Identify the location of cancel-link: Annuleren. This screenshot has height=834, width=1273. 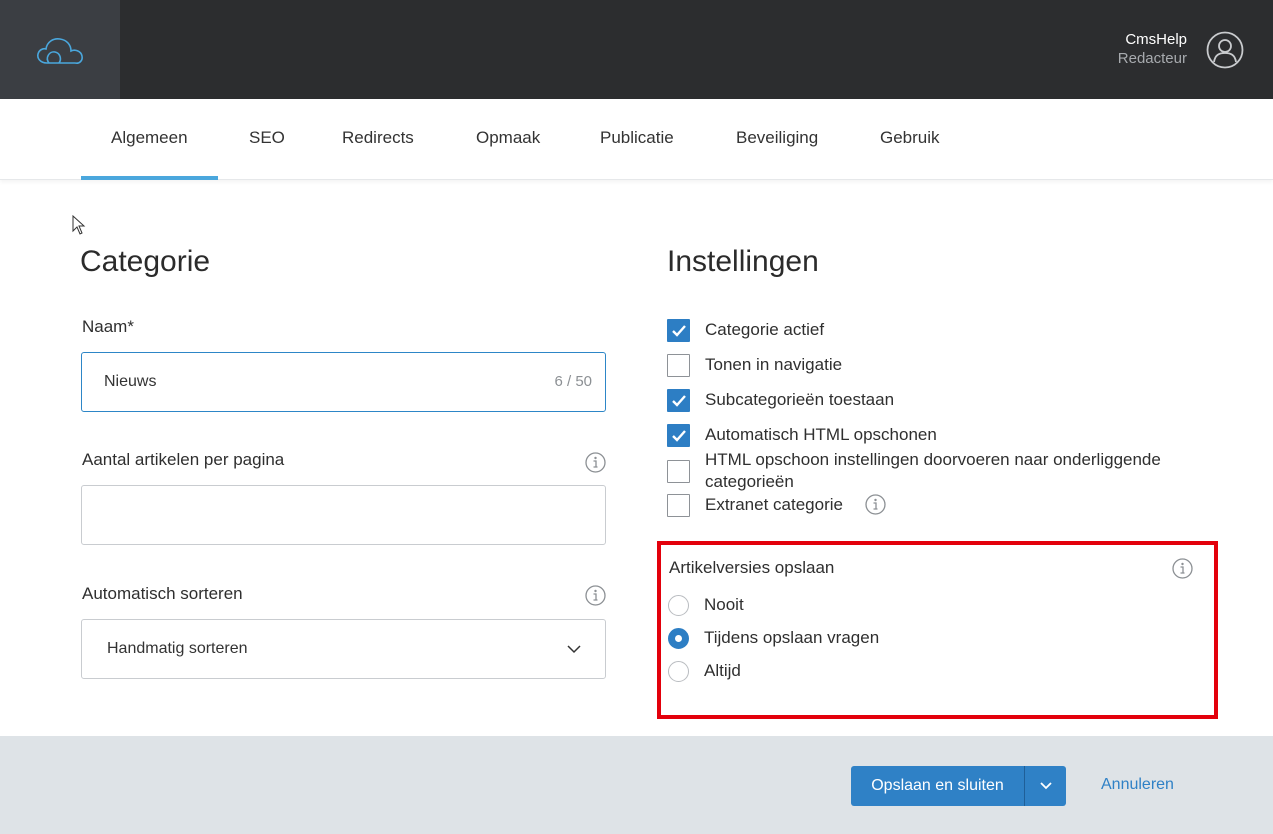
(1137, 785).